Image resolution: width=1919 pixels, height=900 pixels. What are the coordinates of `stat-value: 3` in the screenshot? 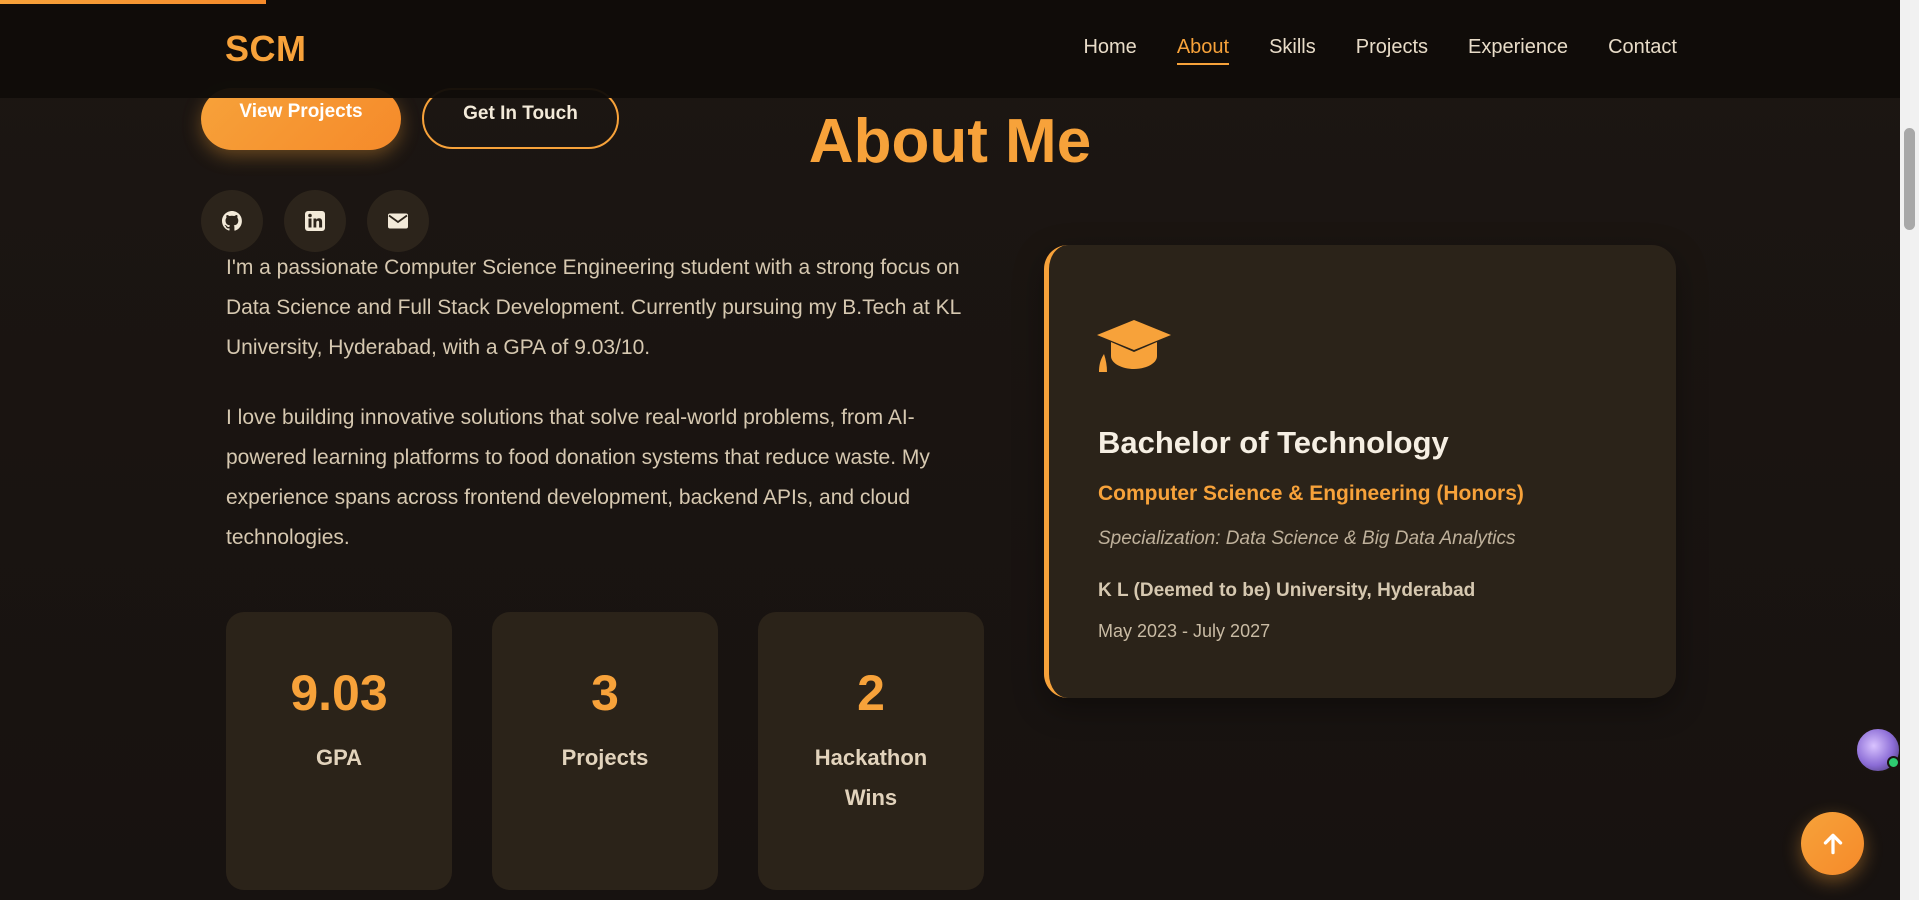 It's located at (605, 693).